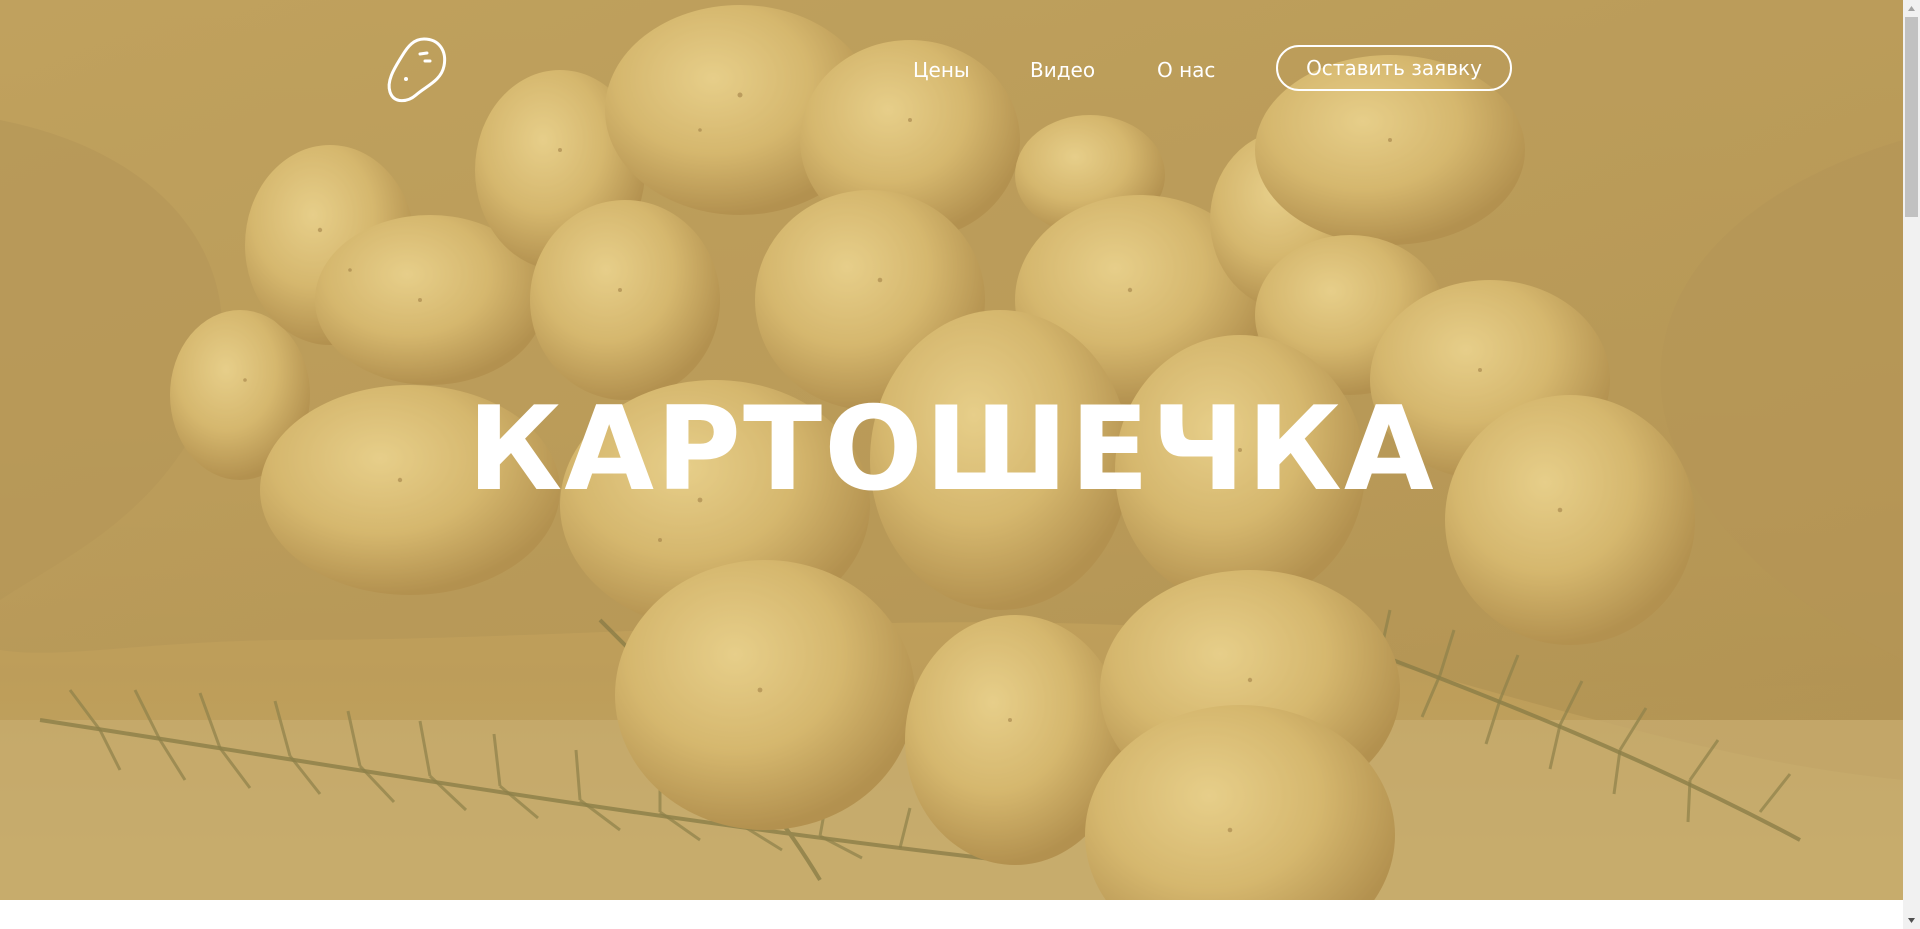 The width and height of the screenshot is (1920, 929). What do you see at coordinates (1062, 70) in the screenshot?
I see `nav-link-video: Видео` at bounding box center [1062, 70].